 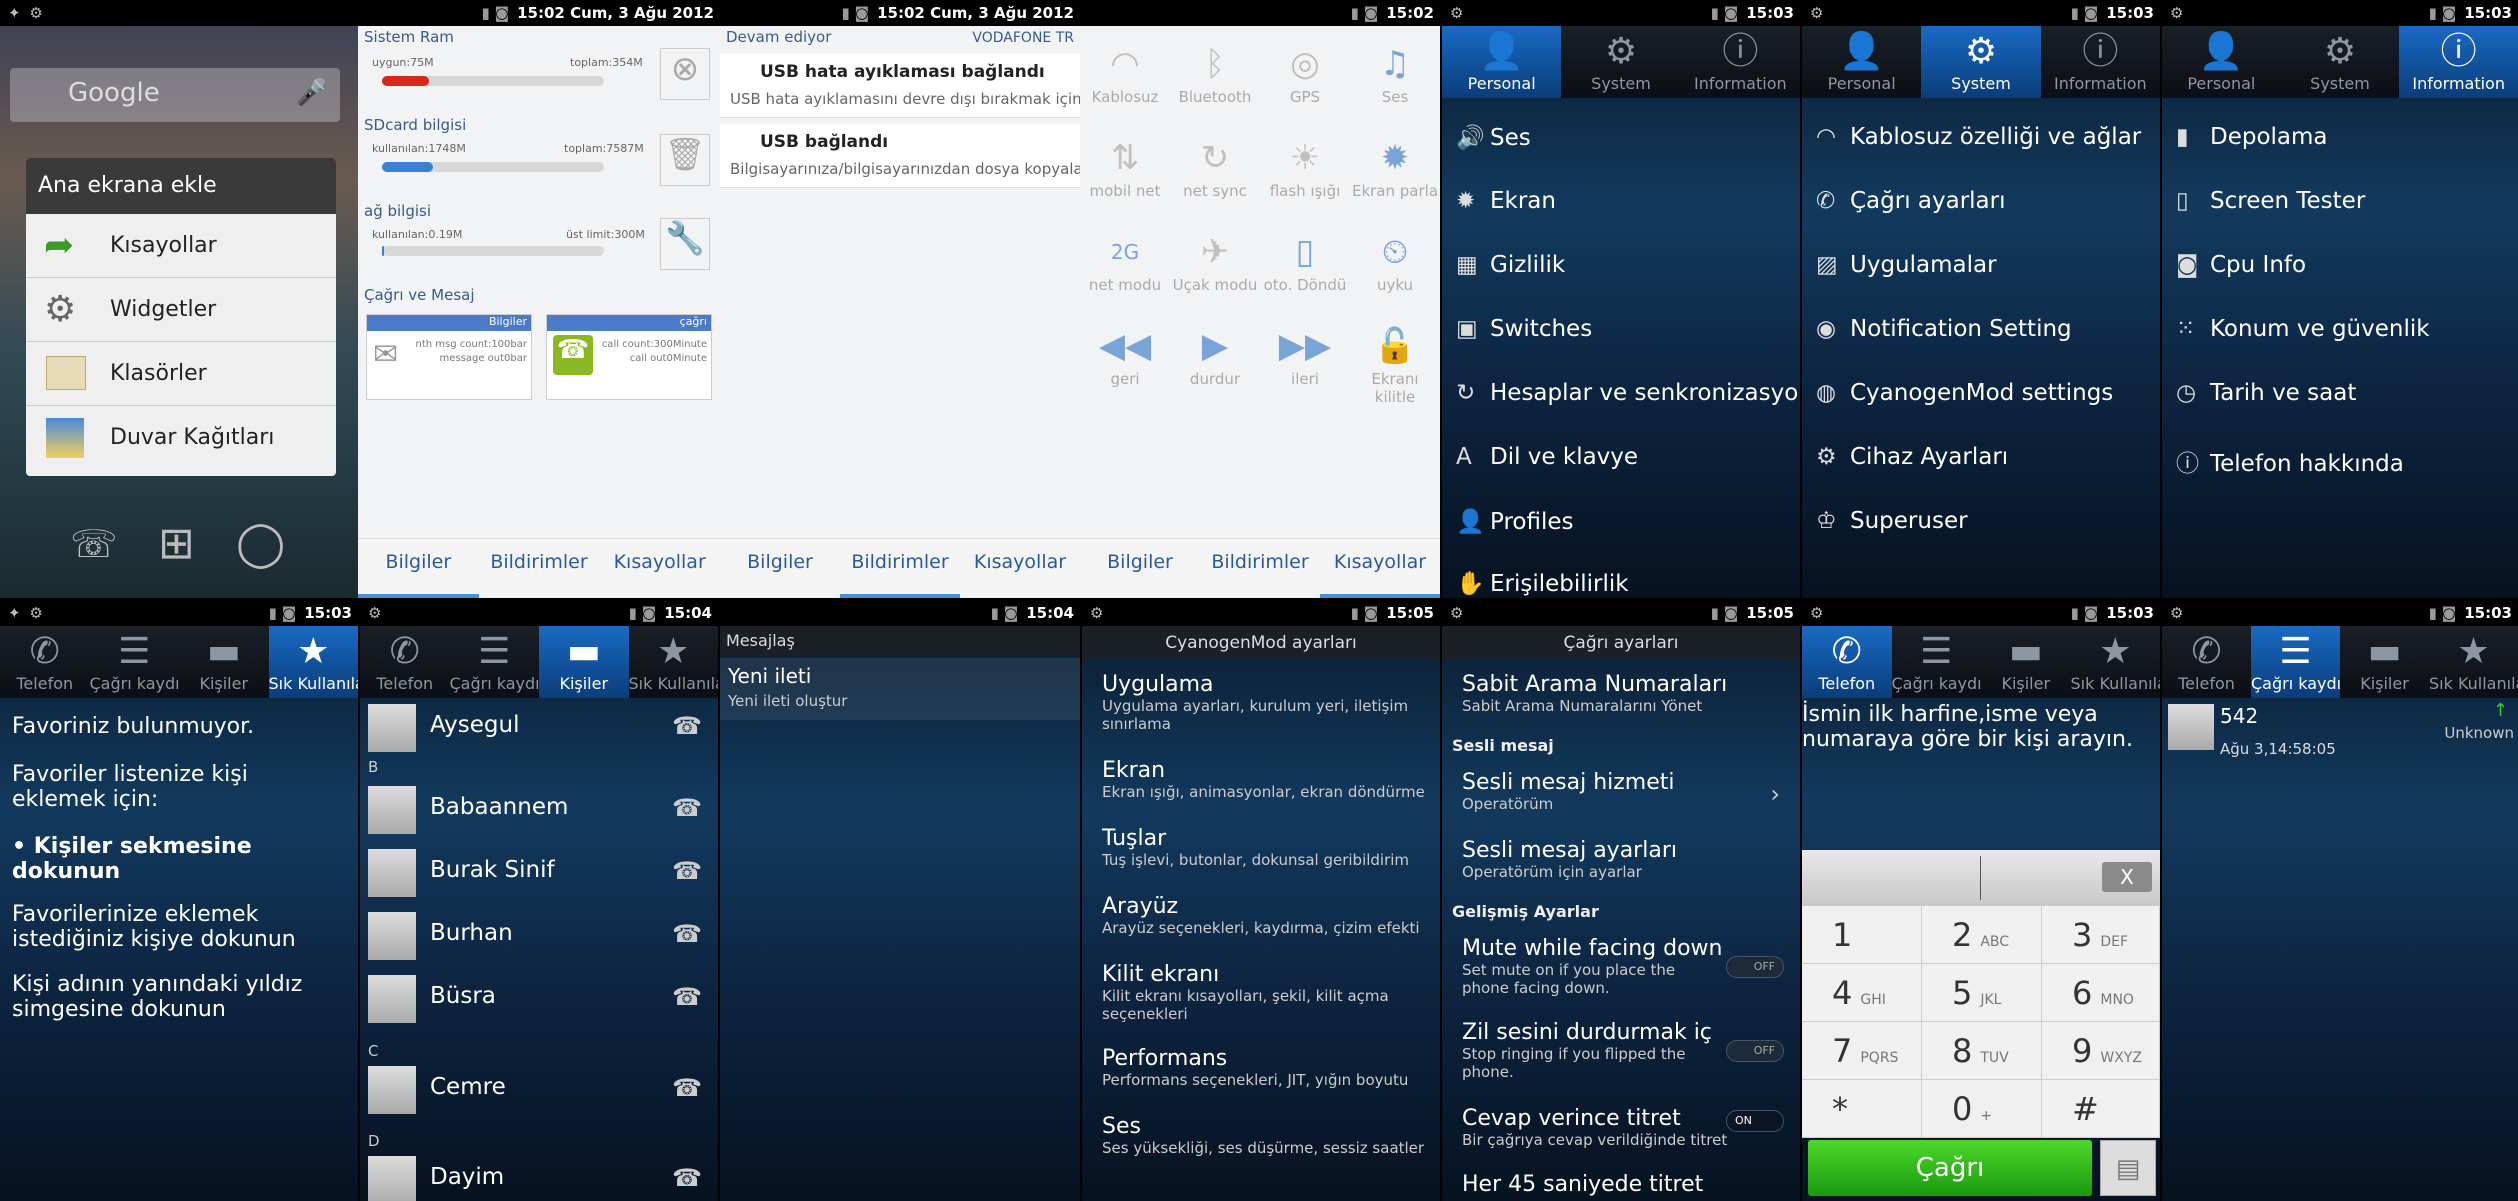 What do you see at coordinates (1515, 521) in the screenshot?
I see `item-profiles: 👤 Profiles` at bounding box center [1515, 521].